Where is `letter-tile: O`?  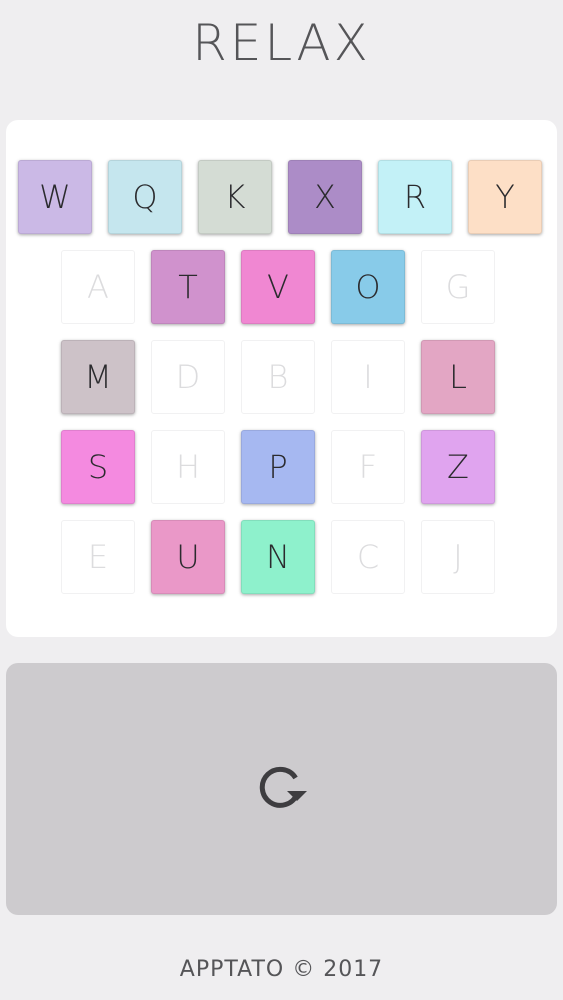 letter-tile: O is located at coordinates (368, 287).